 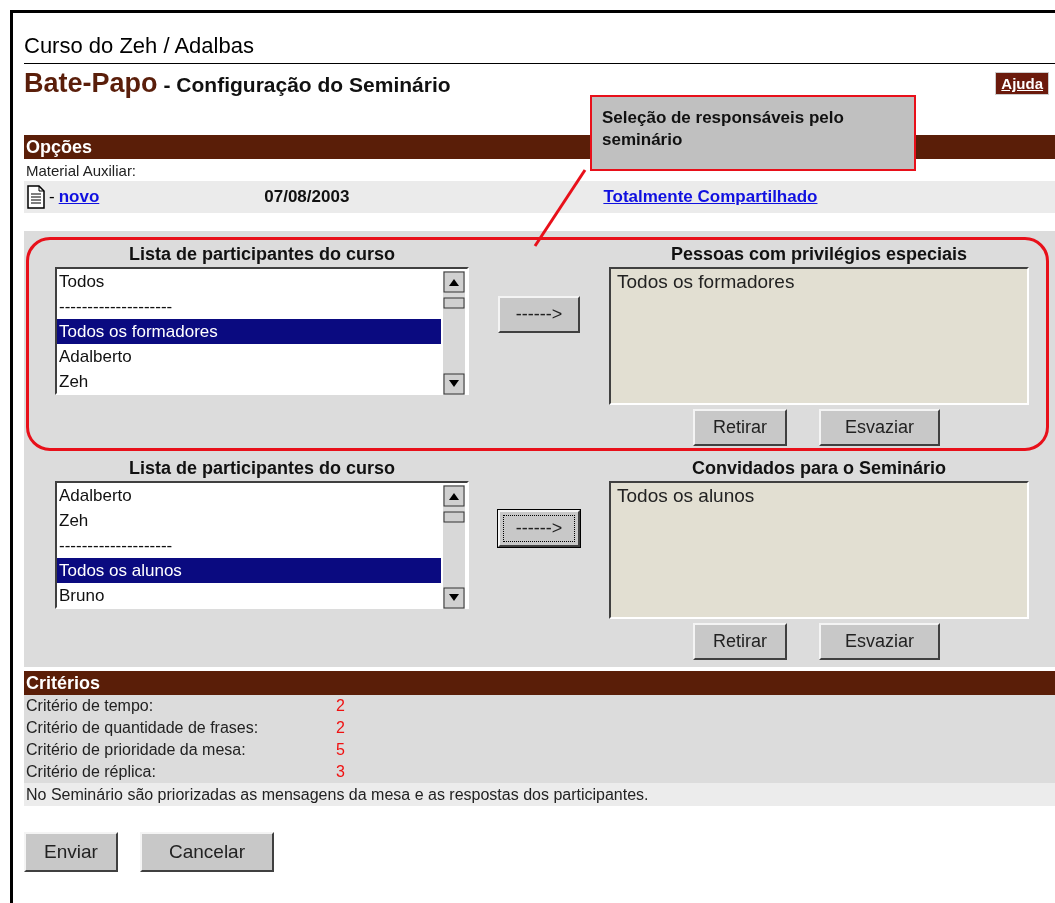 What do you see at coordinates (819, 336) in the screenshot?
I see `selected-list: Todos os formadores` at bounding box center [819, 336].